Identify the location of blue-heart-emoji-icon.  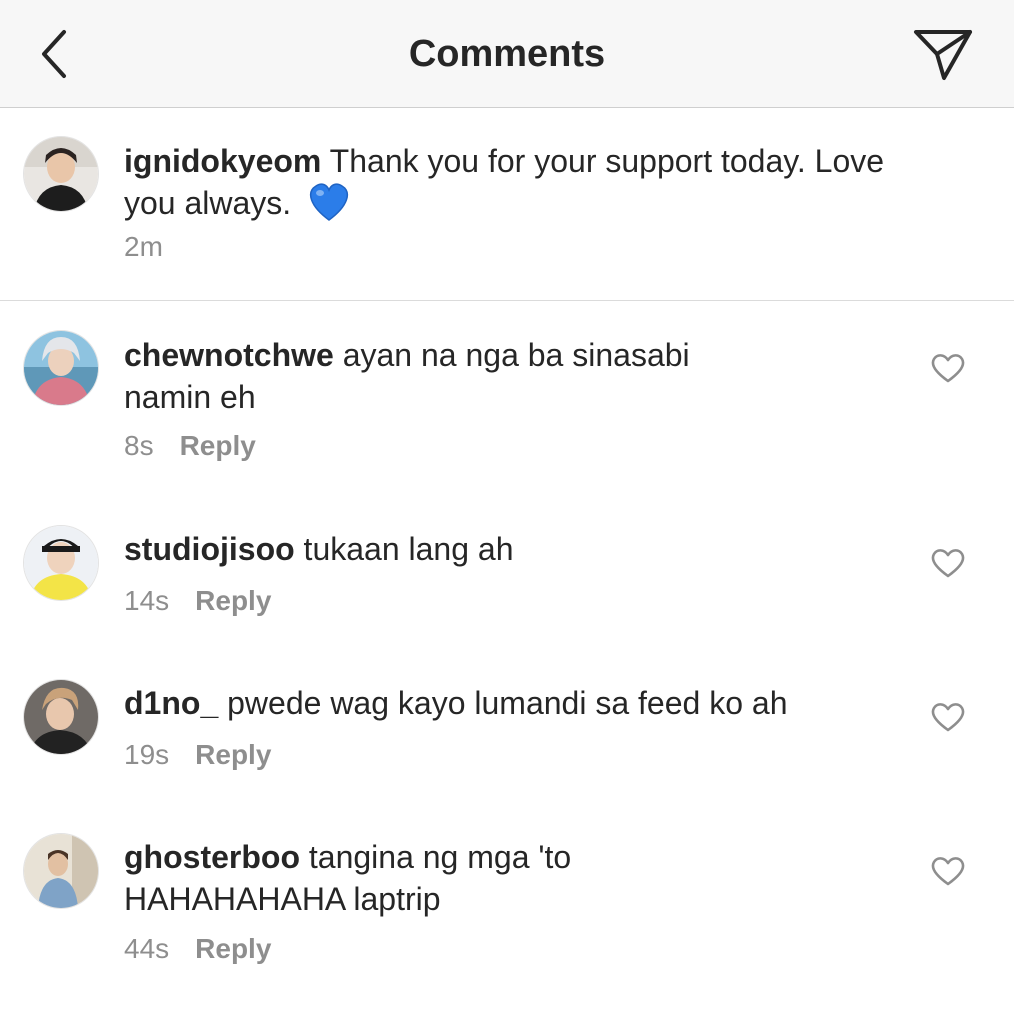
(329, 207).